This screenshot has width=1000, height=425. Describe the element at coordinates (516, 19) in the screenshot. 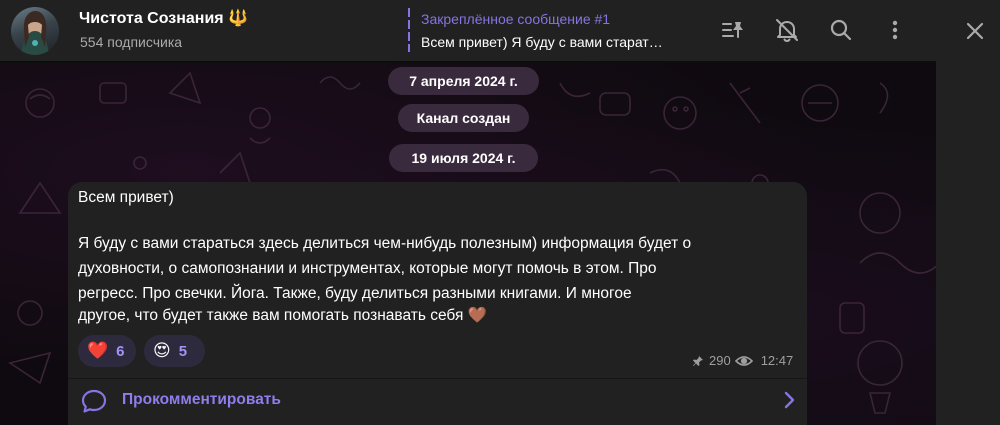

I see `pinned-title: Закреплённое сообщение #1` at that location.